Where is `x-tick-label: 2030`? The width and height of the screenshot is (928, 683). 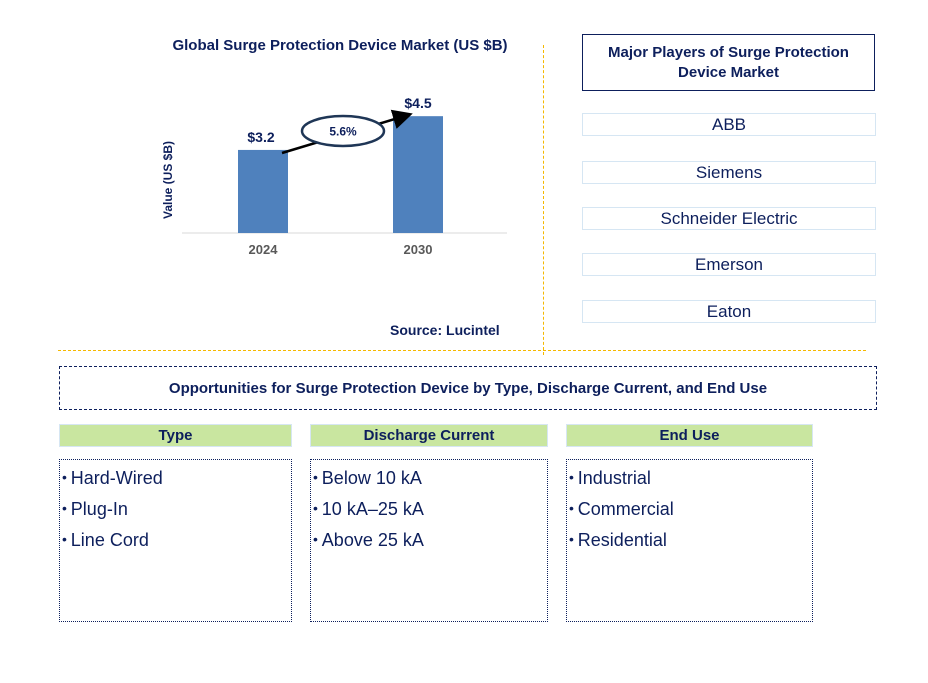 x-tick-label: 2030 is located at coordinates (418, 249).